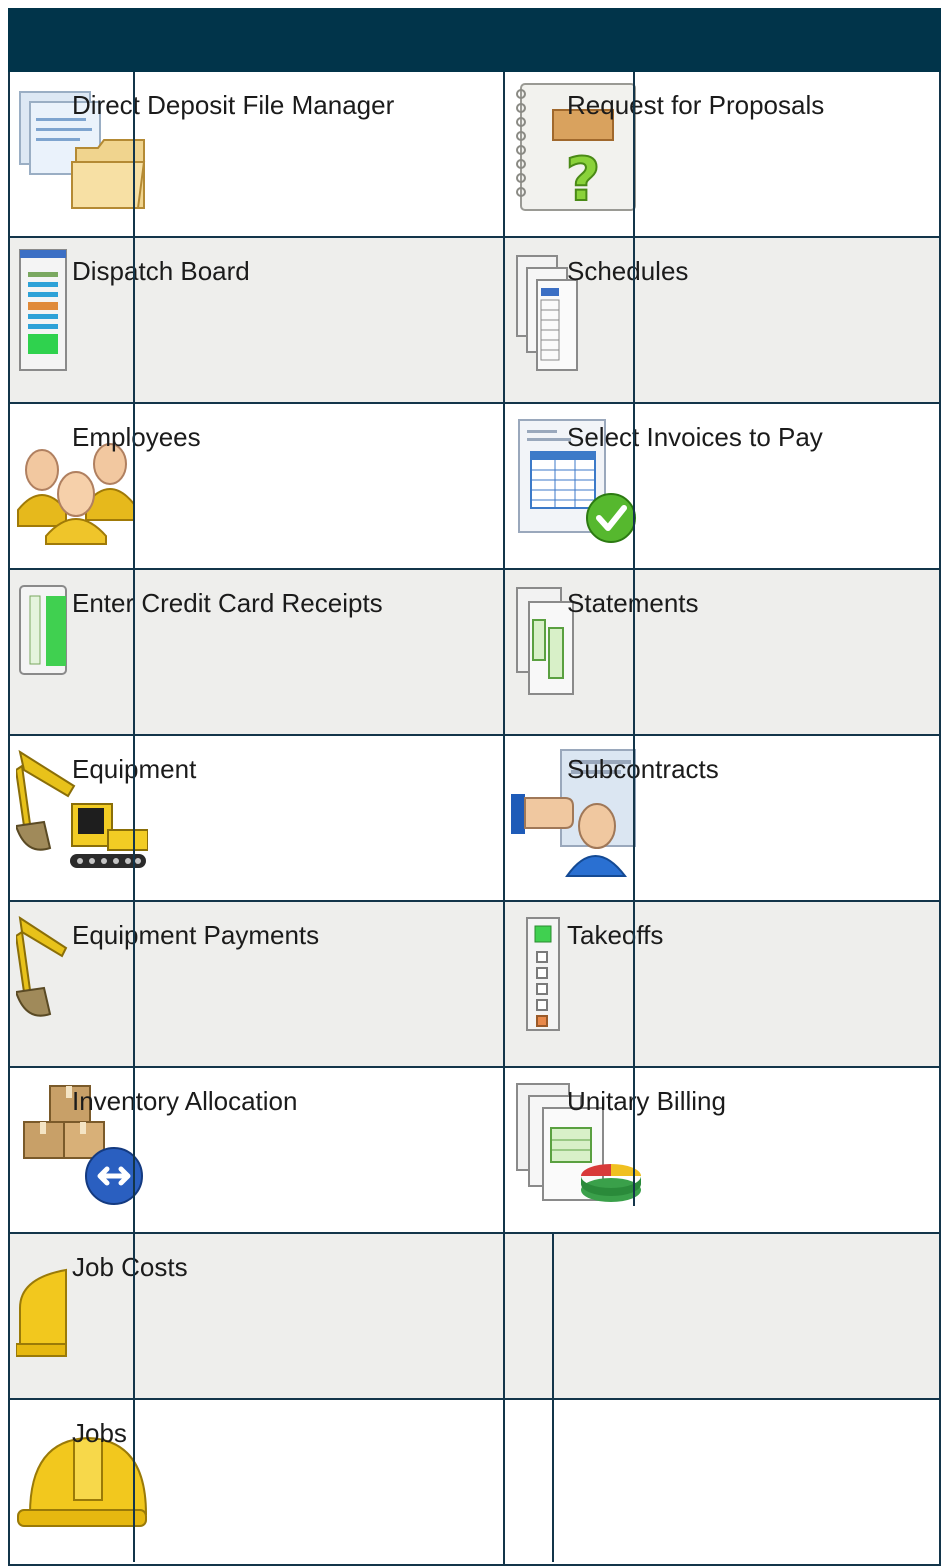 The width and height of the screenshot is (941, 1566). What do you see at coordinates (256, 818) in the screenshot?
I see `cell-equipment: Equipment` at bounding box center [256, 818].